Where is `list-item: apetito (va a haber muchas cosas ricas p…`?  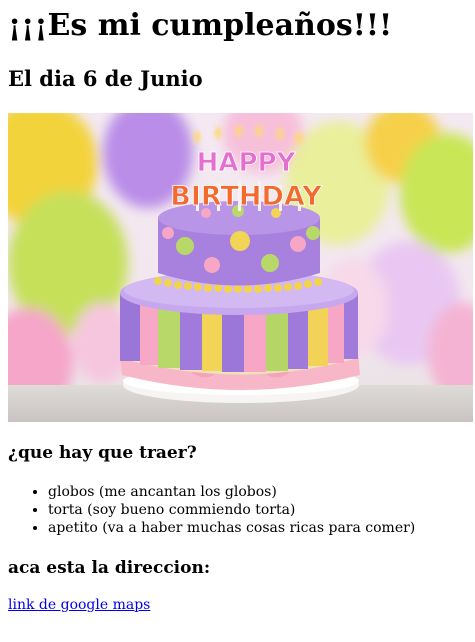
list-item: apetito (va a haber muchas cosas ricas p… is located at coordinates (261, 528).